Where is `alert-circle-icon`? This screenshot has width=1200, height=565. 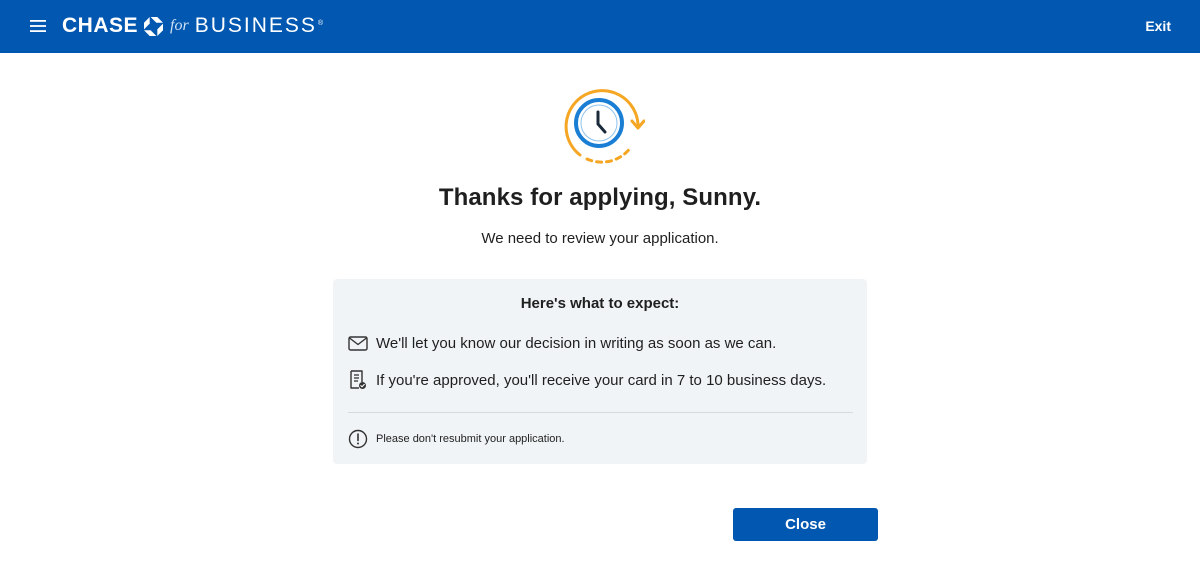 alert-circle-icon is located at coordinates (358, 439).